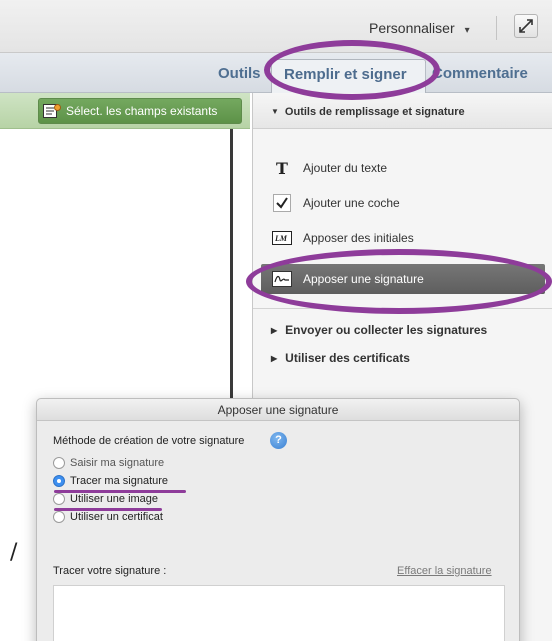 This screenshot has width=552, height=641. Describe the element at coordinates (386, 330) in the screenshot. I see `section-label: Envoyer ou collecter les signatures` at that location.